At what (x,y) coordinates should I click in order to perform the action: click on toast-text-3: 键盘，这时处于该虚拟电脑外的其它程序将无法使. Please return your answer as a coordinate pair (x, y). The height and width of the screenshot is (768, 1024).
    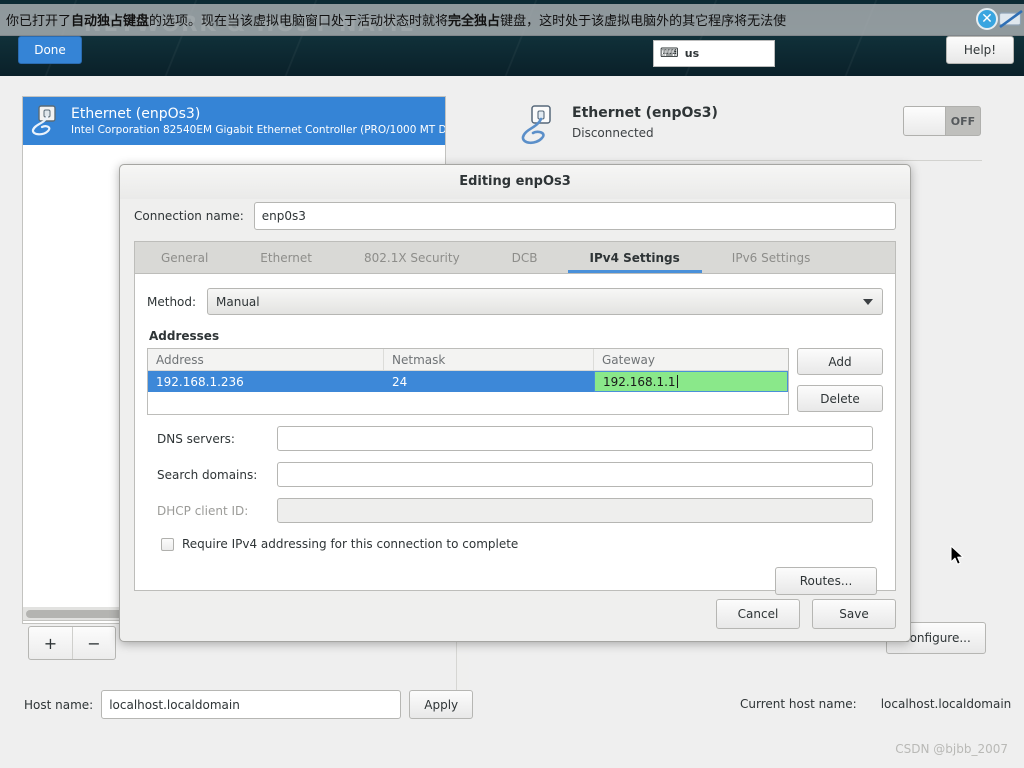
    Looking at the image, I should click on (643, 21).